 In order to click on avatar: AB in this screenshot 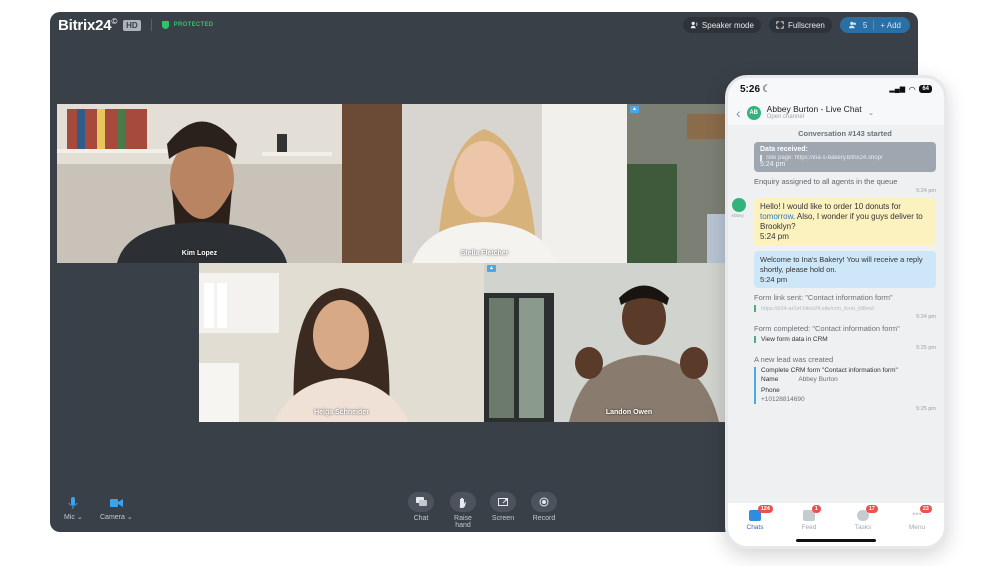, I will do `click(753, 112)`.